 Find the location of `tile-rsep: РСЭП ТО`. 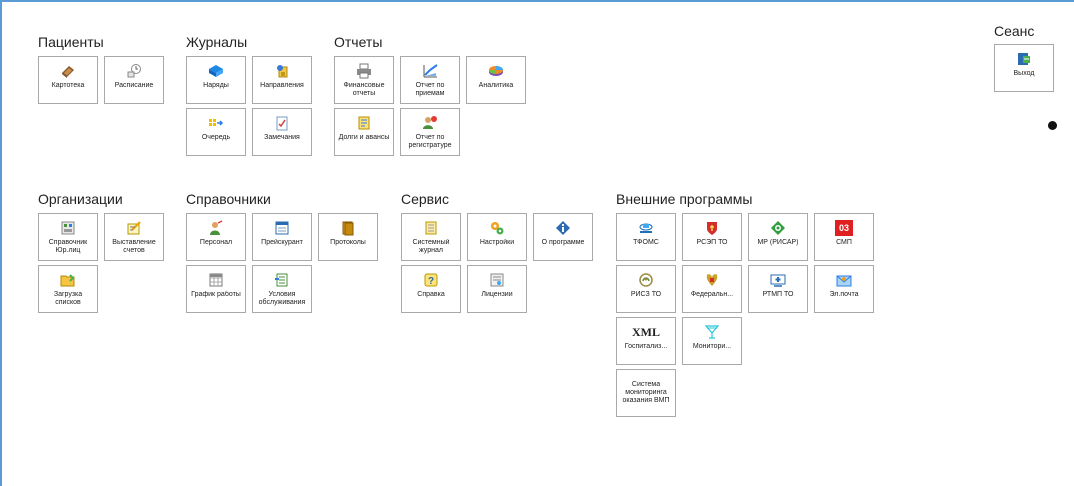

tile-rsep: РСЭП ТО is located at coordinates (712, 237).